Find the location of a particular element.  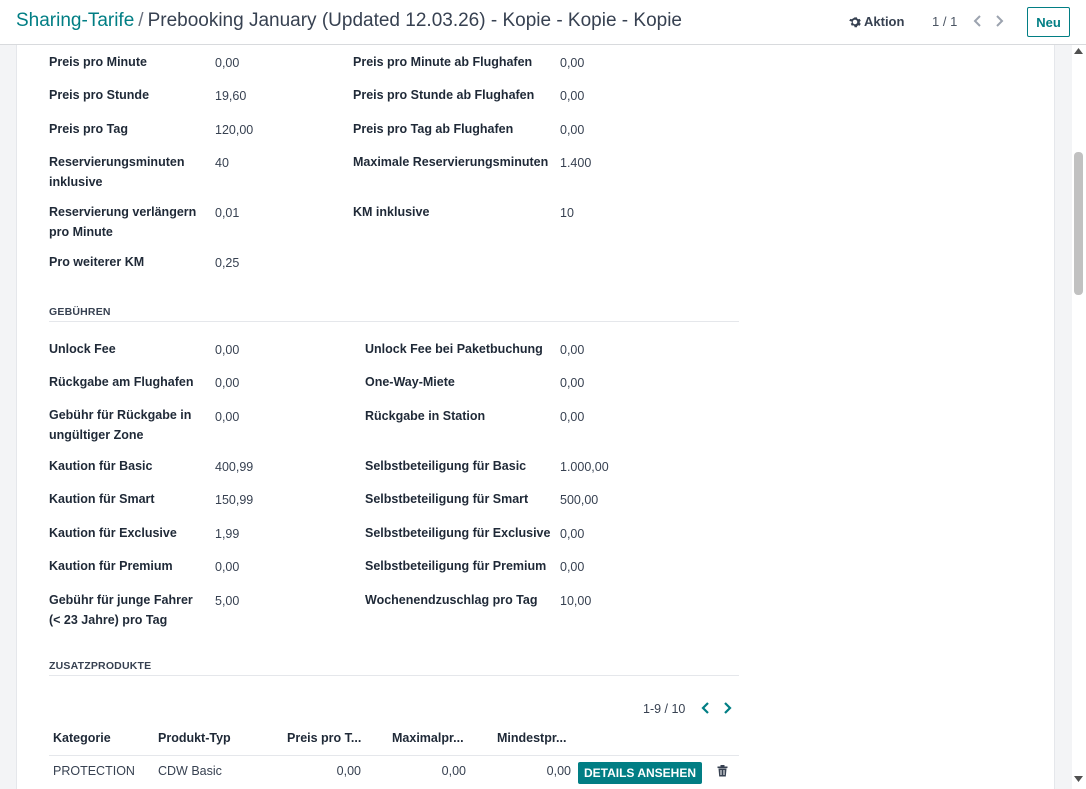

field-label: Preis pro Stunde ab Flughafen is located at coordinates (444, 95).